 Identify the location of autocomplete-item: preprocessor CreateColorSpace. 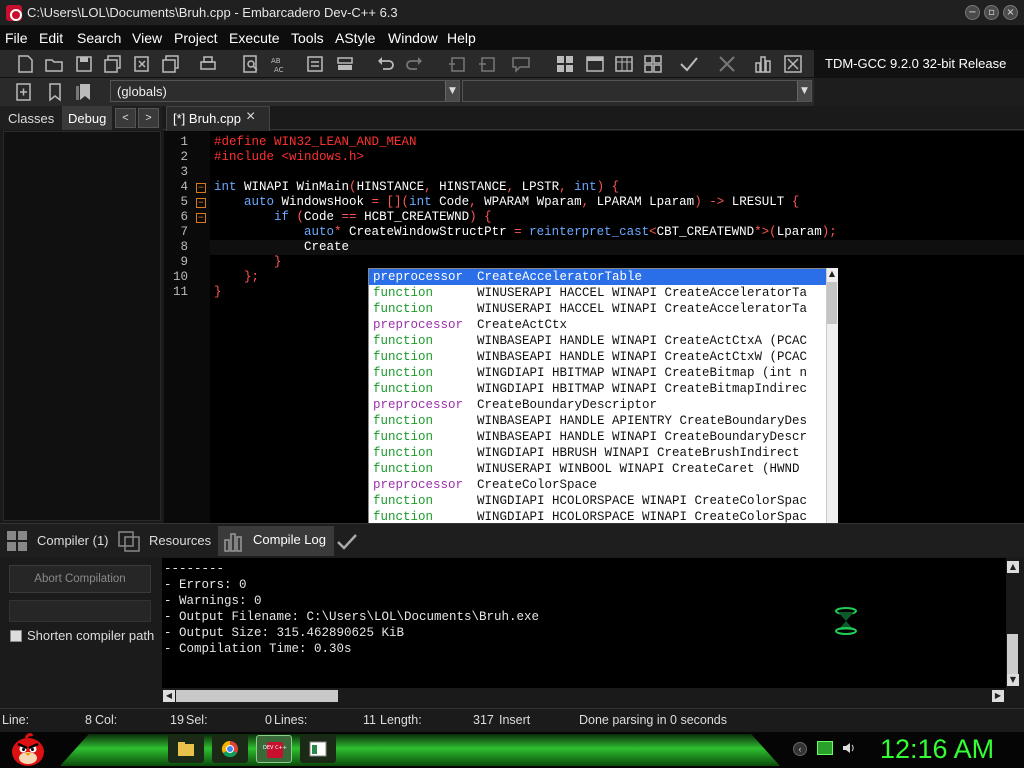
(598, 485).